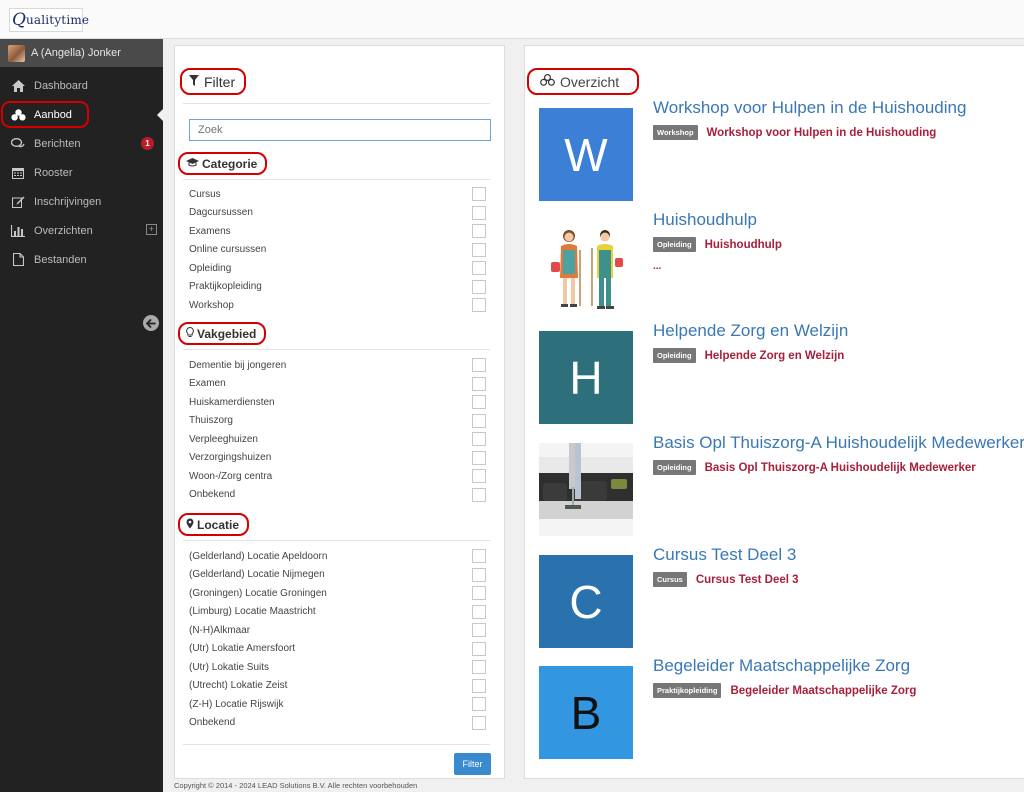 The height and width of the screenshot is (792, 1024). I want to click on course-thumbnail: B, so click(586, 712).